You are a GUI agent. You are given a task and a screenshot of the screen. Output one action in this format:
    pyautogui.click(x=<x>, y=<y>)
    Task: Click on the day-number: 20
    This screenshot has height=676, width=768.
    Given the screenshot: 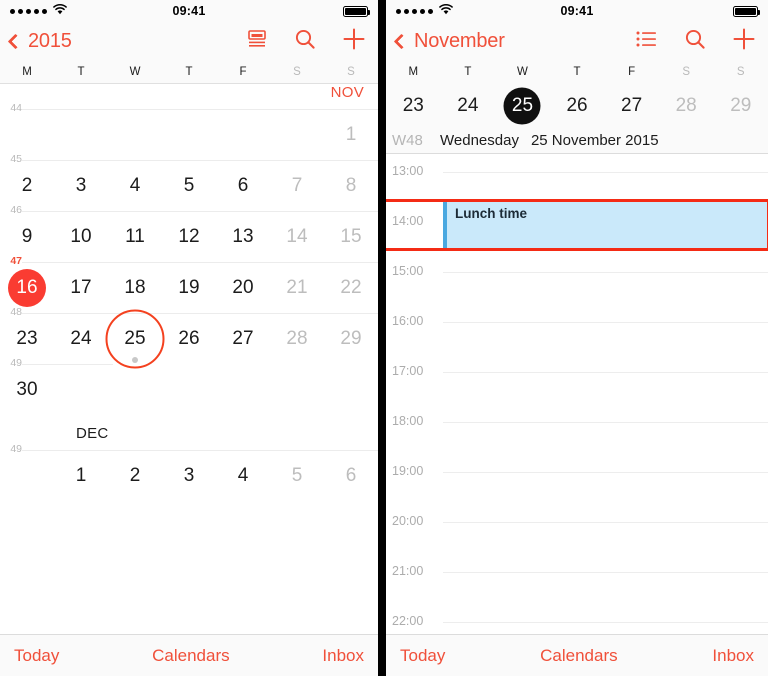 What is the action you would take?
    pyautogui.click(x=243, y=287)
    